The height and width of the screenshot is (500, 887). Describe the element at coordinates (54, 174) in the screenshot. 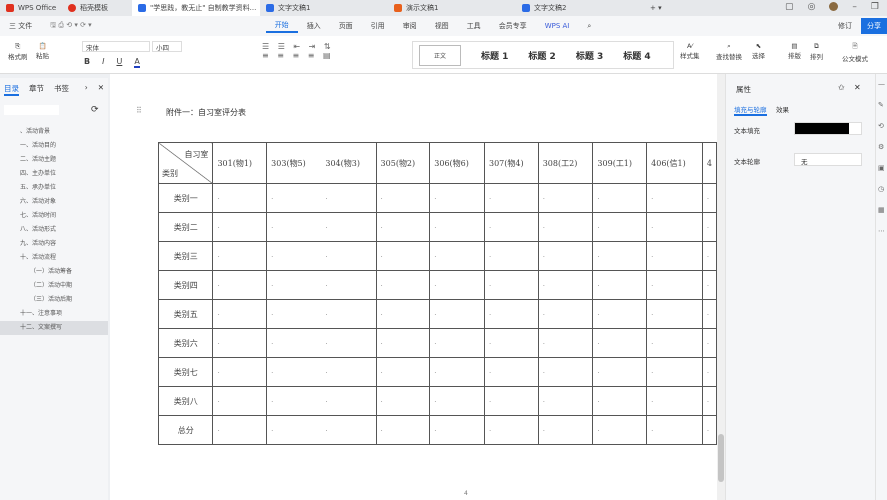

I see `toc-item: 四、主办单位` at that location.